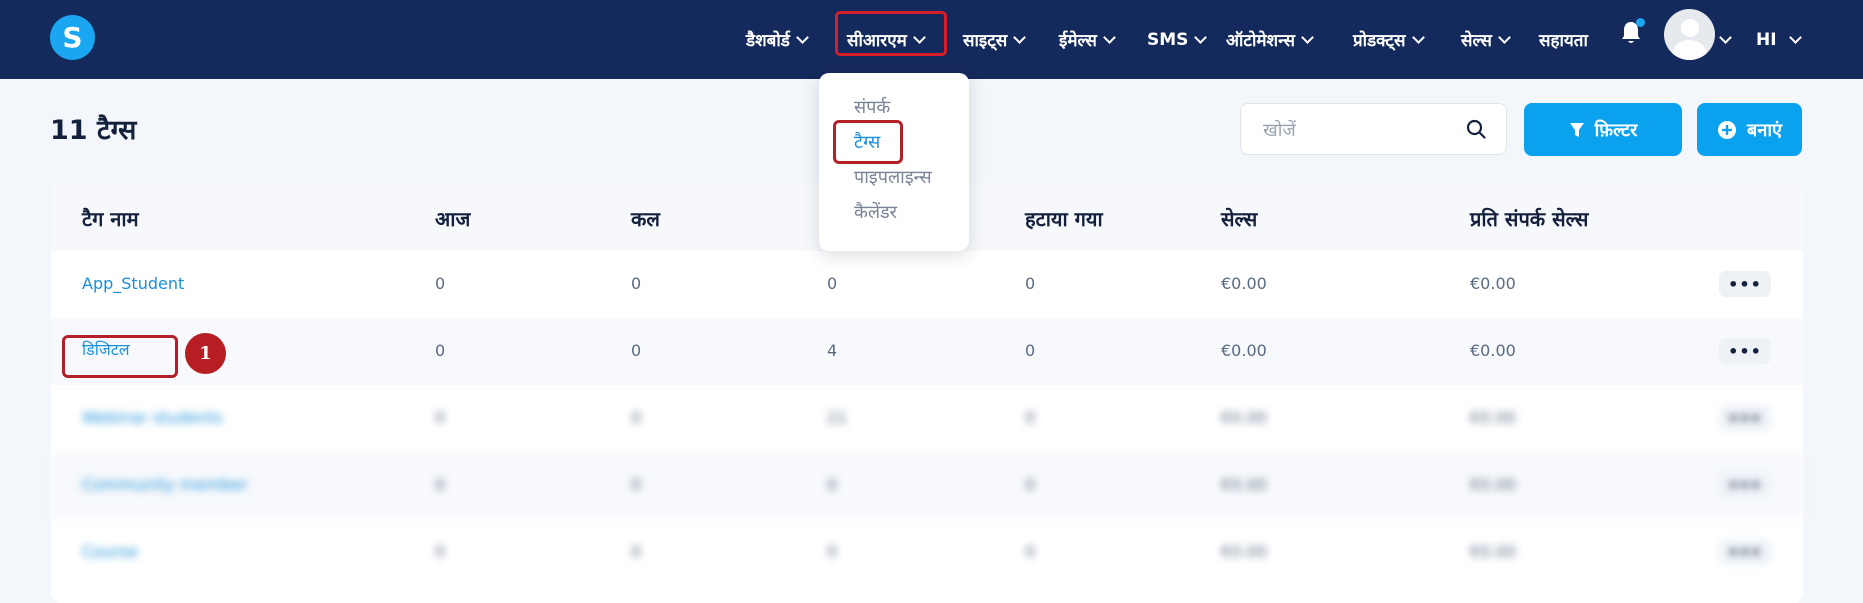 The height and width of the screenshot is (603, 1863). What do you see at coordinates (1603, 129) in the screenshot?
I see `filter-button: फ़िल्टर` at bounding box center [1603, 129].